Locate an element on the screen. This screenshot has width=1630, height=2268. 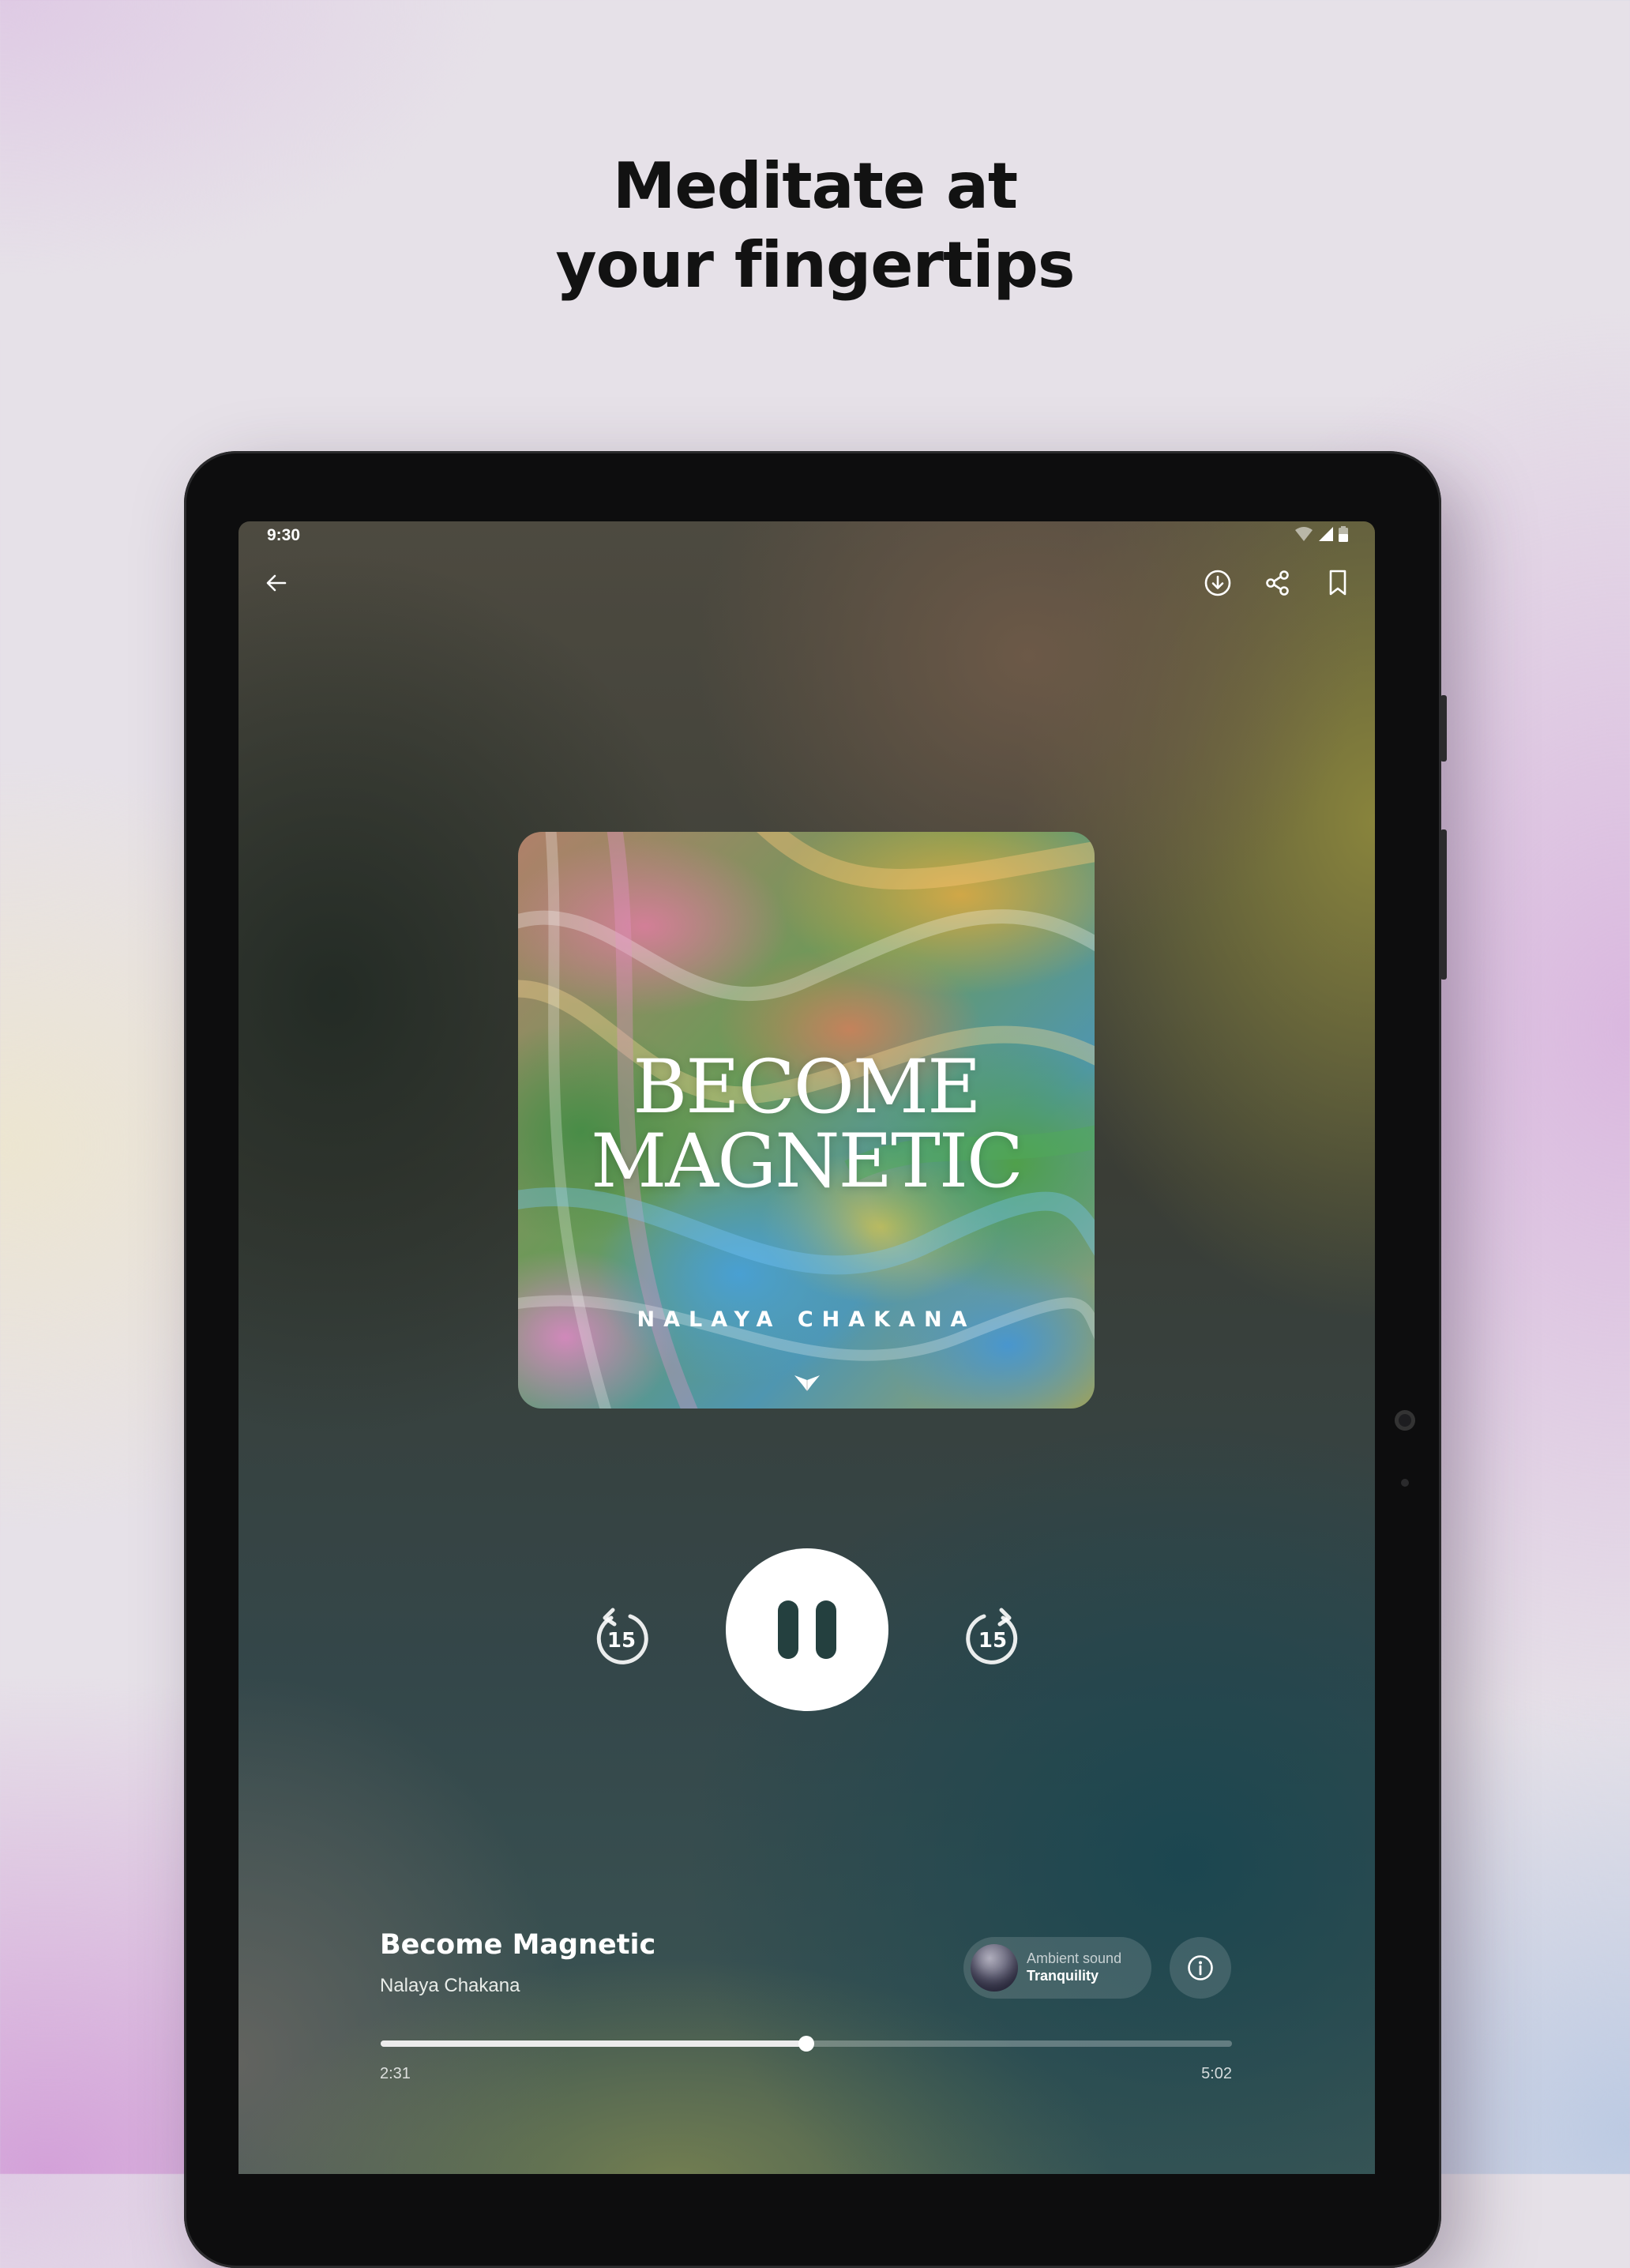
headline: Meditate at your fingertips is located at coordinates (815, 226).